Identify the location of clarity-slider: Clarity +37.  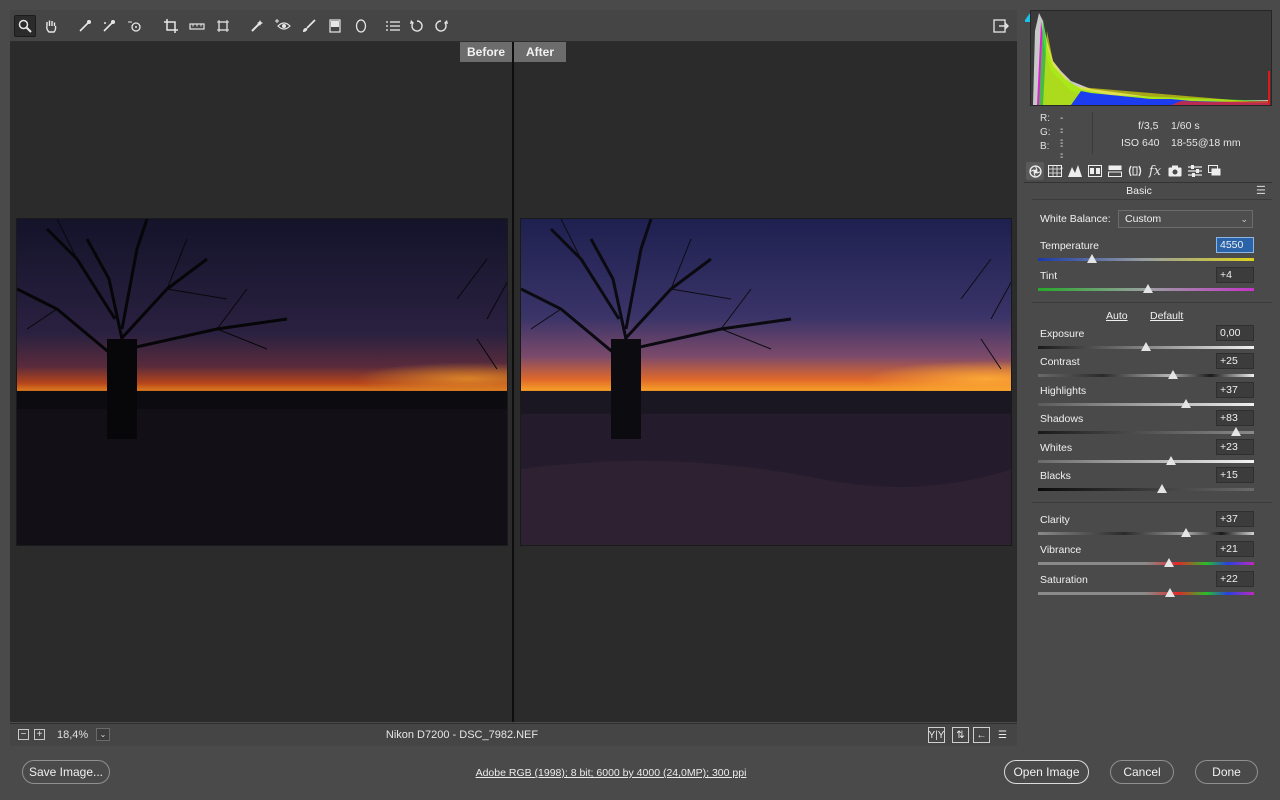
(1146, 527).